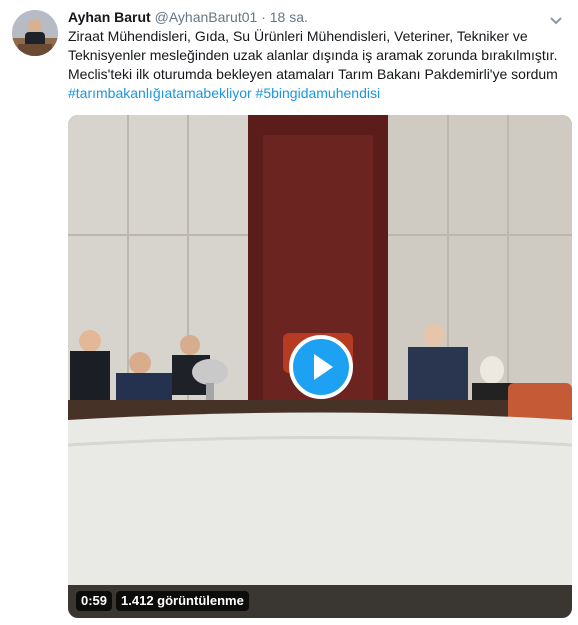 Image resolution: width=578 pixels, height=625 pixels. I want to click on video-badges: 0:59 1.412 görüntülenme, so click(162, 601).